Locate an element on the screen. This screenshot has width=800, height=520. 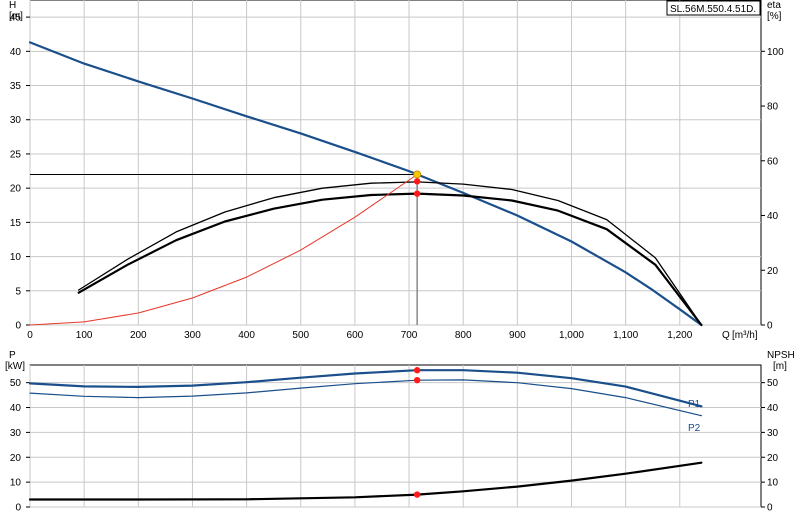
power-y-tick-label: 40 is located at coordinates (16, 408).